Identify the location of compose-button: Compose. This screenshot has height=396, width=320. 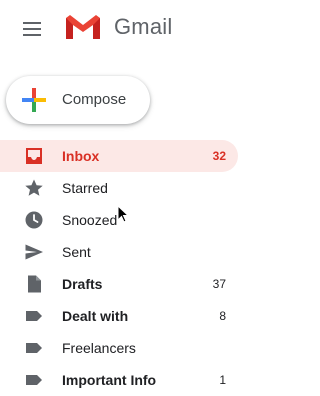
(78, 100).